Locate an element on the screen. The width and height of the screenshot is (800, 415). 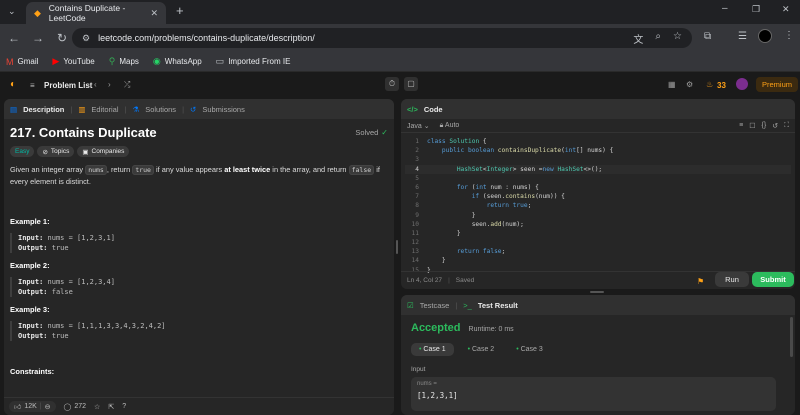
topics-tag: ⊘ Topics is located at coordinates (56, 151).